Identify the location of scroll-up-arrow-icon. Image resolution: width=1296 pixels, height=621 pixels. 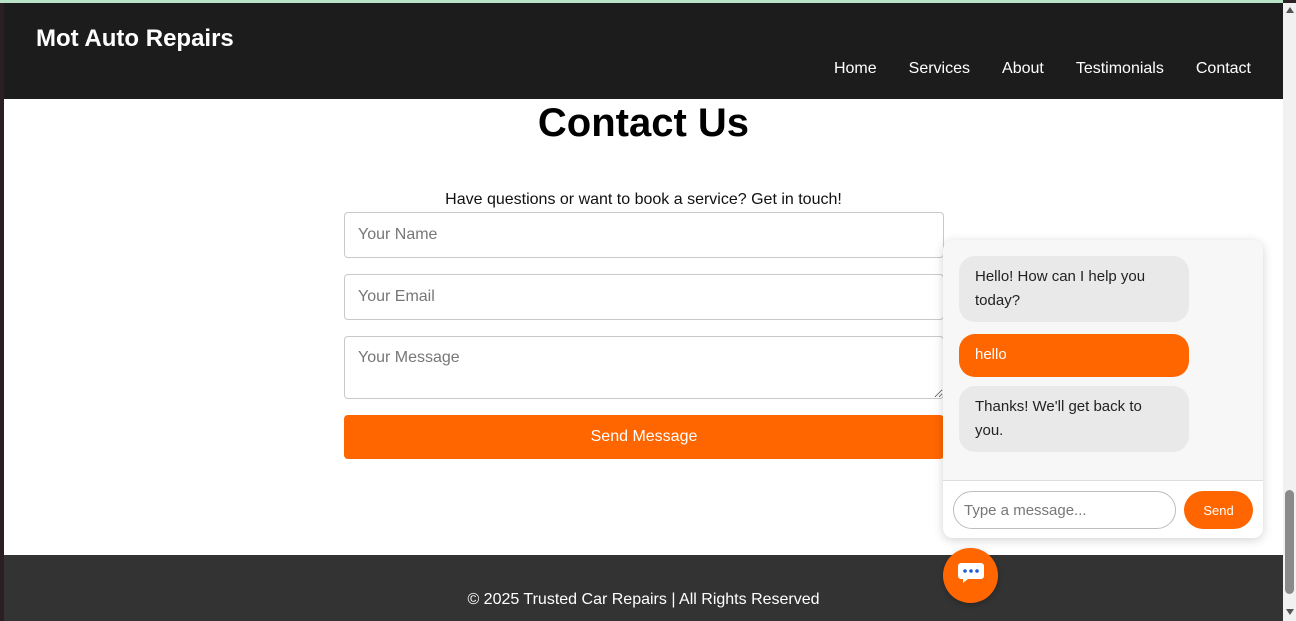
(1289, 10).